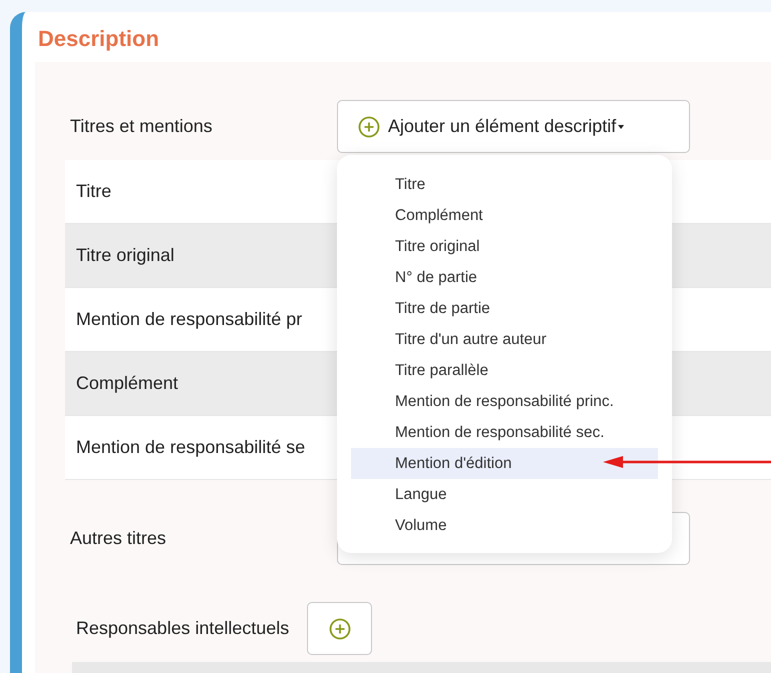 Image resolution: width=771 pixels, height=673 pixels. What do you see at coordinates (621, 126) in the screenshot?
I see `caret-icon` at bounding box center [621, 126].